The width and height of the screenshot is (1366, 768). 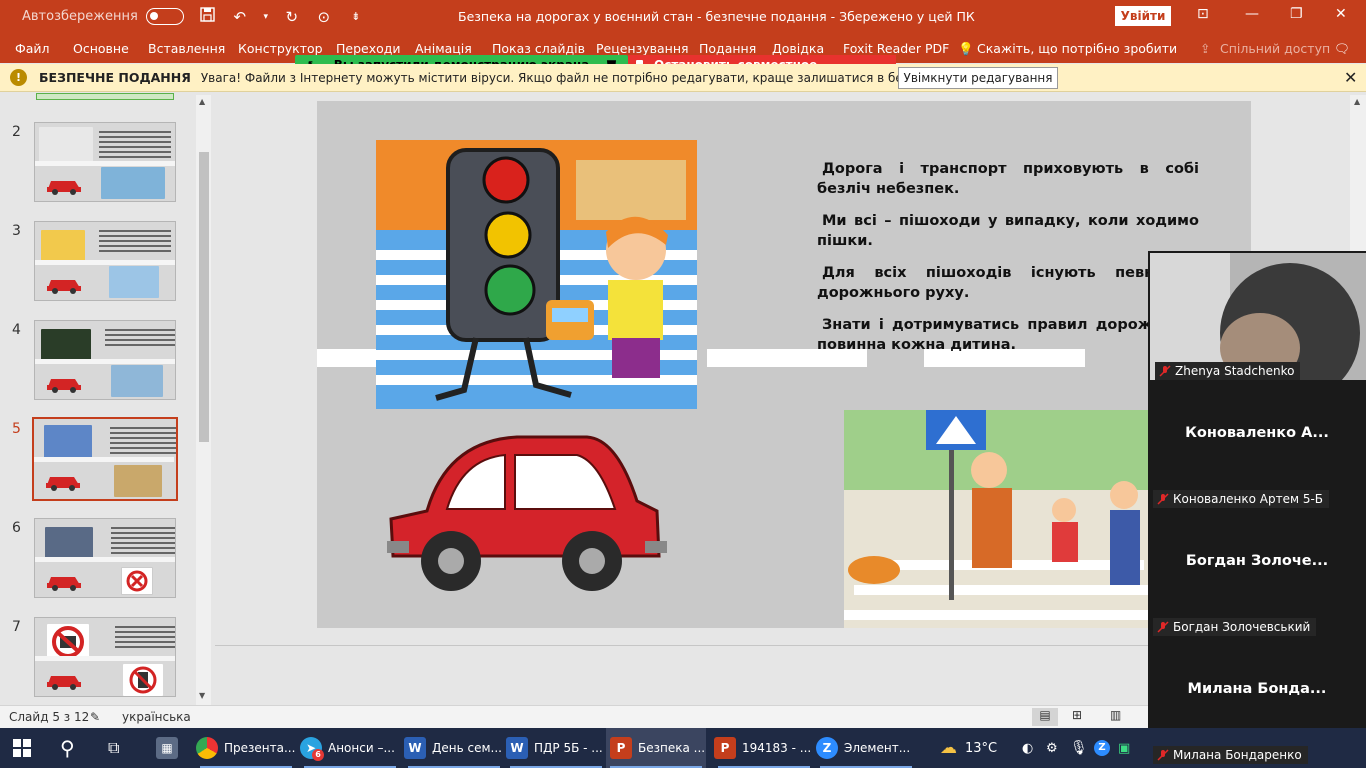 I want to click on chevron-down-icon: ▾, so click(x=266, y=17).